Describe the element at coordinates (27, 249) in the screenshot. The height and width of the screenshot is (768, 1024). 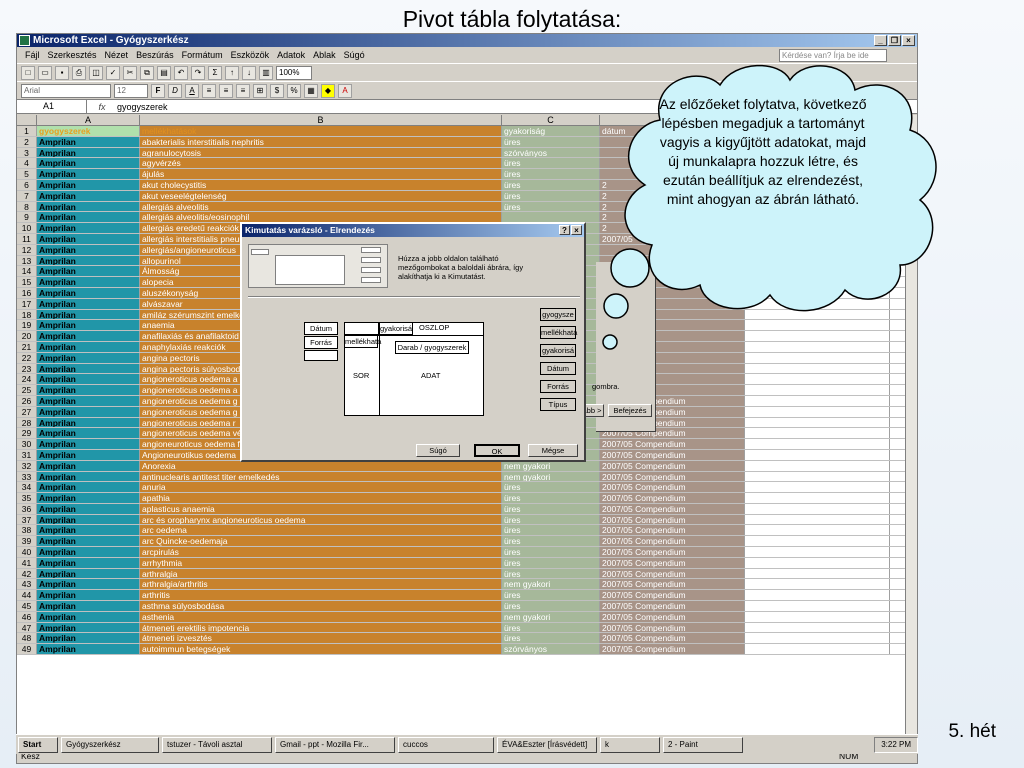
I see `row-number: 12` at that location.